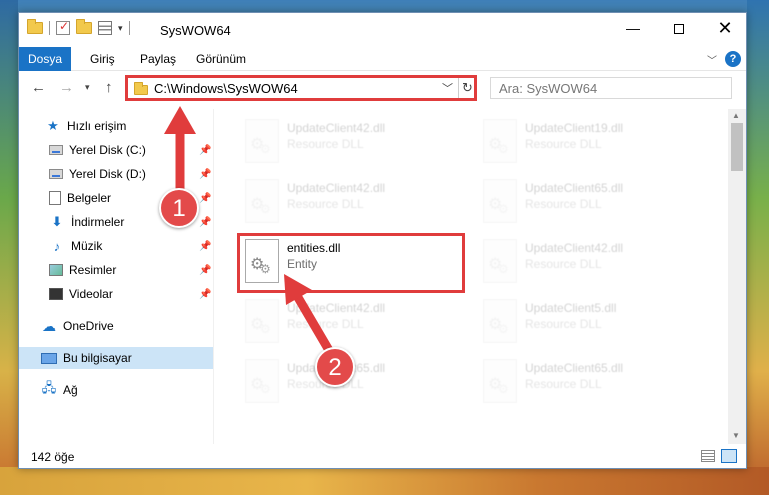 Image resolution: width=769 pixels, height=495 pixels. Describe the element at coordinates (107, 174) in the screenshot. I see `sidebar-item-label: Yerel Disk (D:)` at that location.